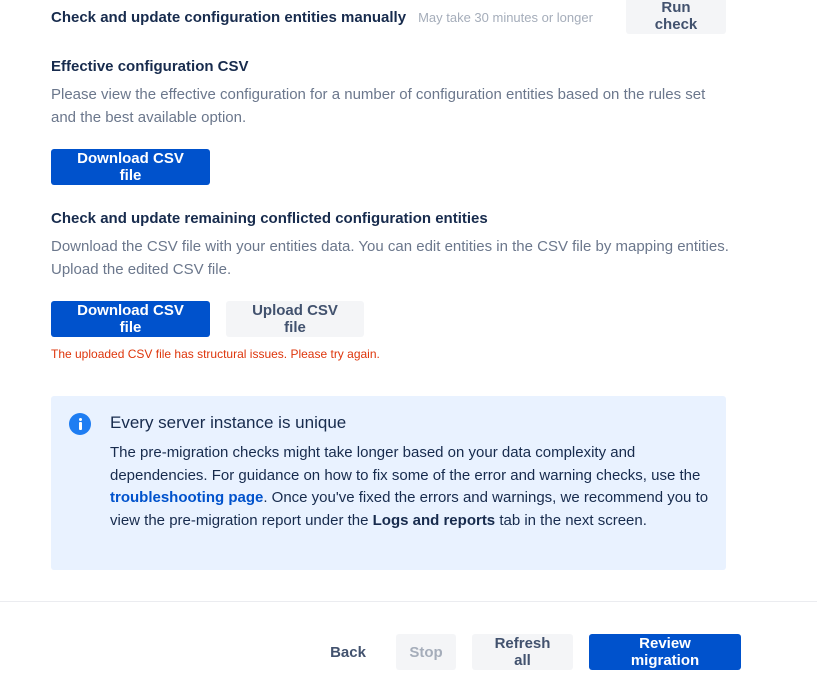  I want to click on conflicted-actions: Download CSV file Upload CSV file, so click(391, 319).